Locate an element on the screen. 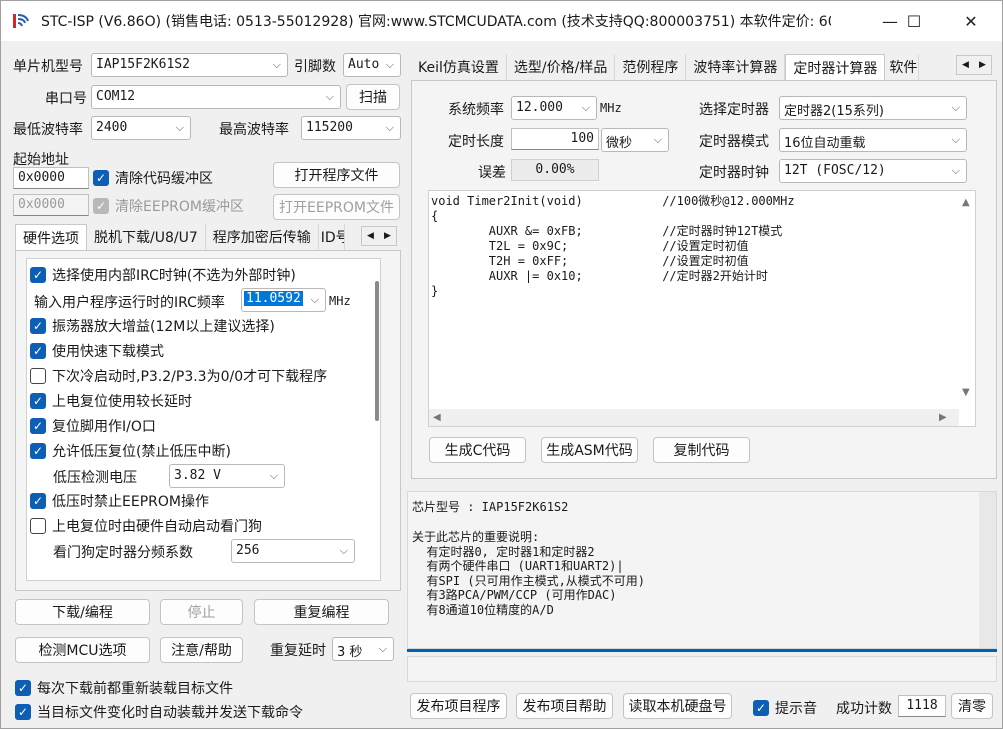 This screenshot has height=729, width=1003. repeat-delay-select: 3 秒 ⌵ is located at coordinates (363, 649).